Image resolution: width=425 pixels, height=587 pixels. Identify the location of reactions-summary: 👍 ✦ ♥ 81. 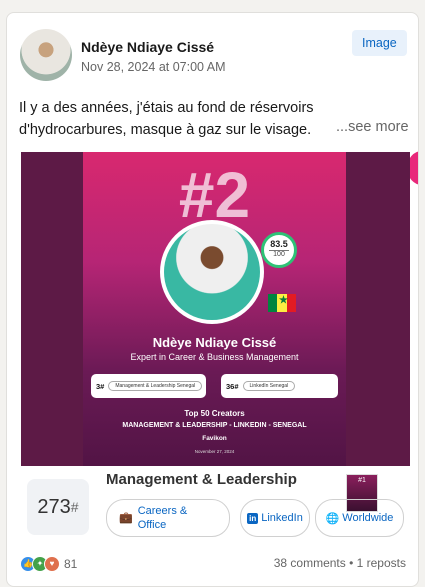
(48, 564).